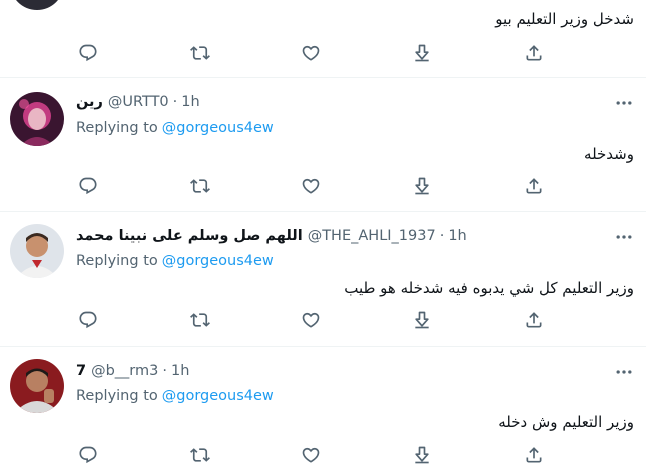 This screenshot has height=469, width=662. Describe the element at coordinates (89, 102) in the screenshot. I see `display-name: رين` at that location.